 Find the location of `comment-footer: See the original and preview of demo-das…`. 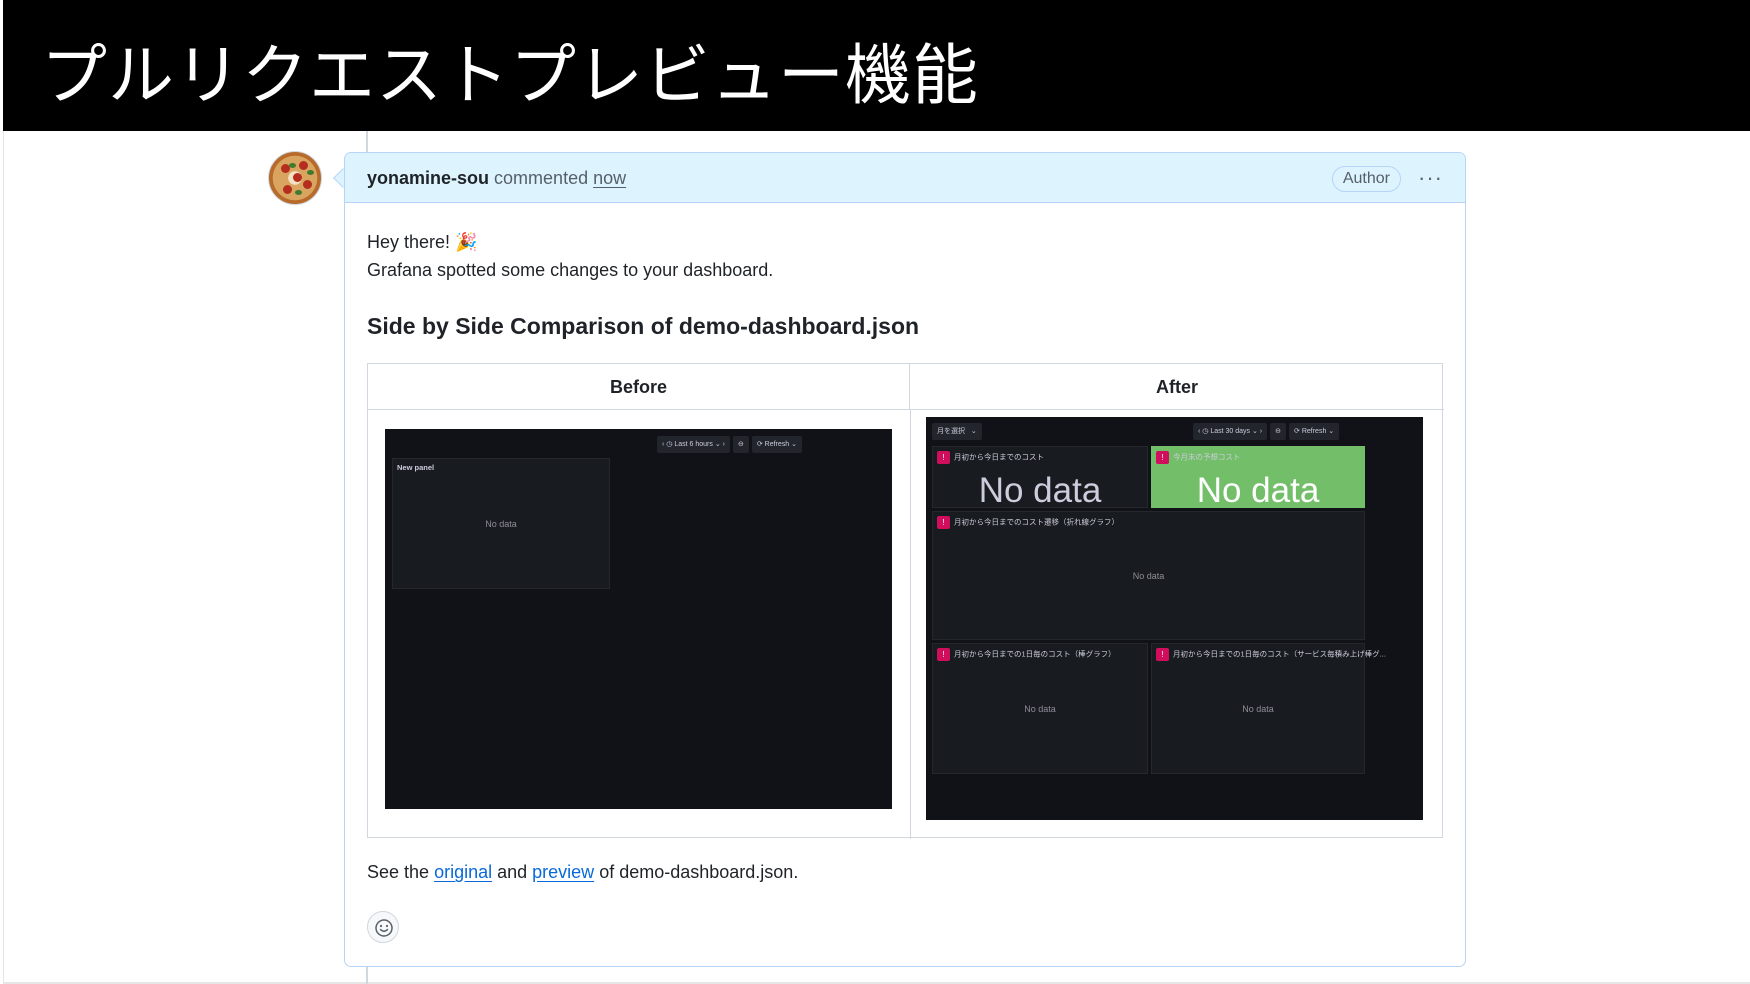

comment-footer: See the original and preview of demo-das… is located at coordinates (583, 872).